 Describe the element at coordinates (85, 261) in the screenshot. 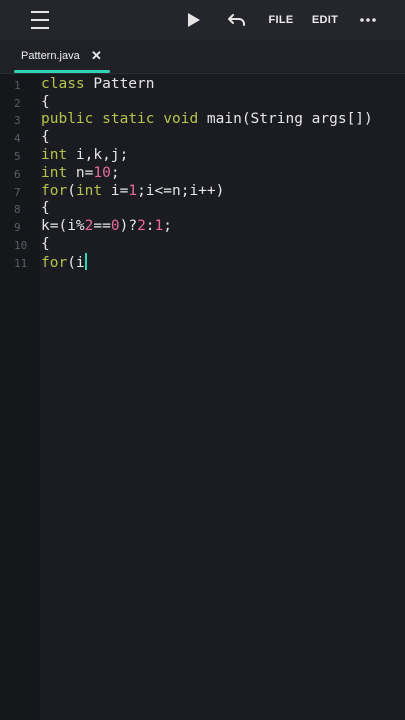

I see `text-cursor` at that location.